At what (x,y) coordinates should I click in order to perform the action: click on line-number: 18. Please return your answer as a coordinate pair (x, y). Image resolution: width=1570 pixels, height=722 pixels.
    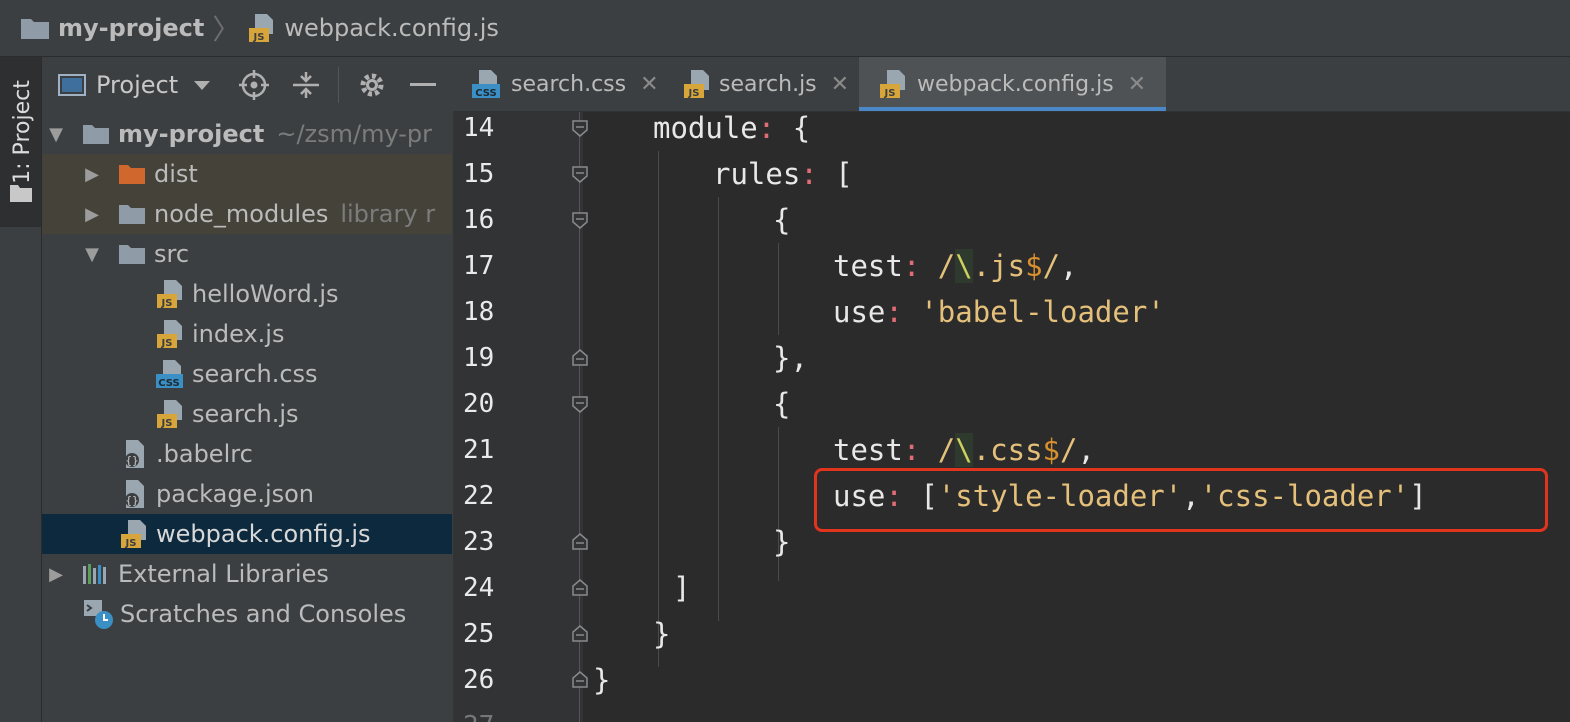
    Looking at the image, I should click on (479, 312).